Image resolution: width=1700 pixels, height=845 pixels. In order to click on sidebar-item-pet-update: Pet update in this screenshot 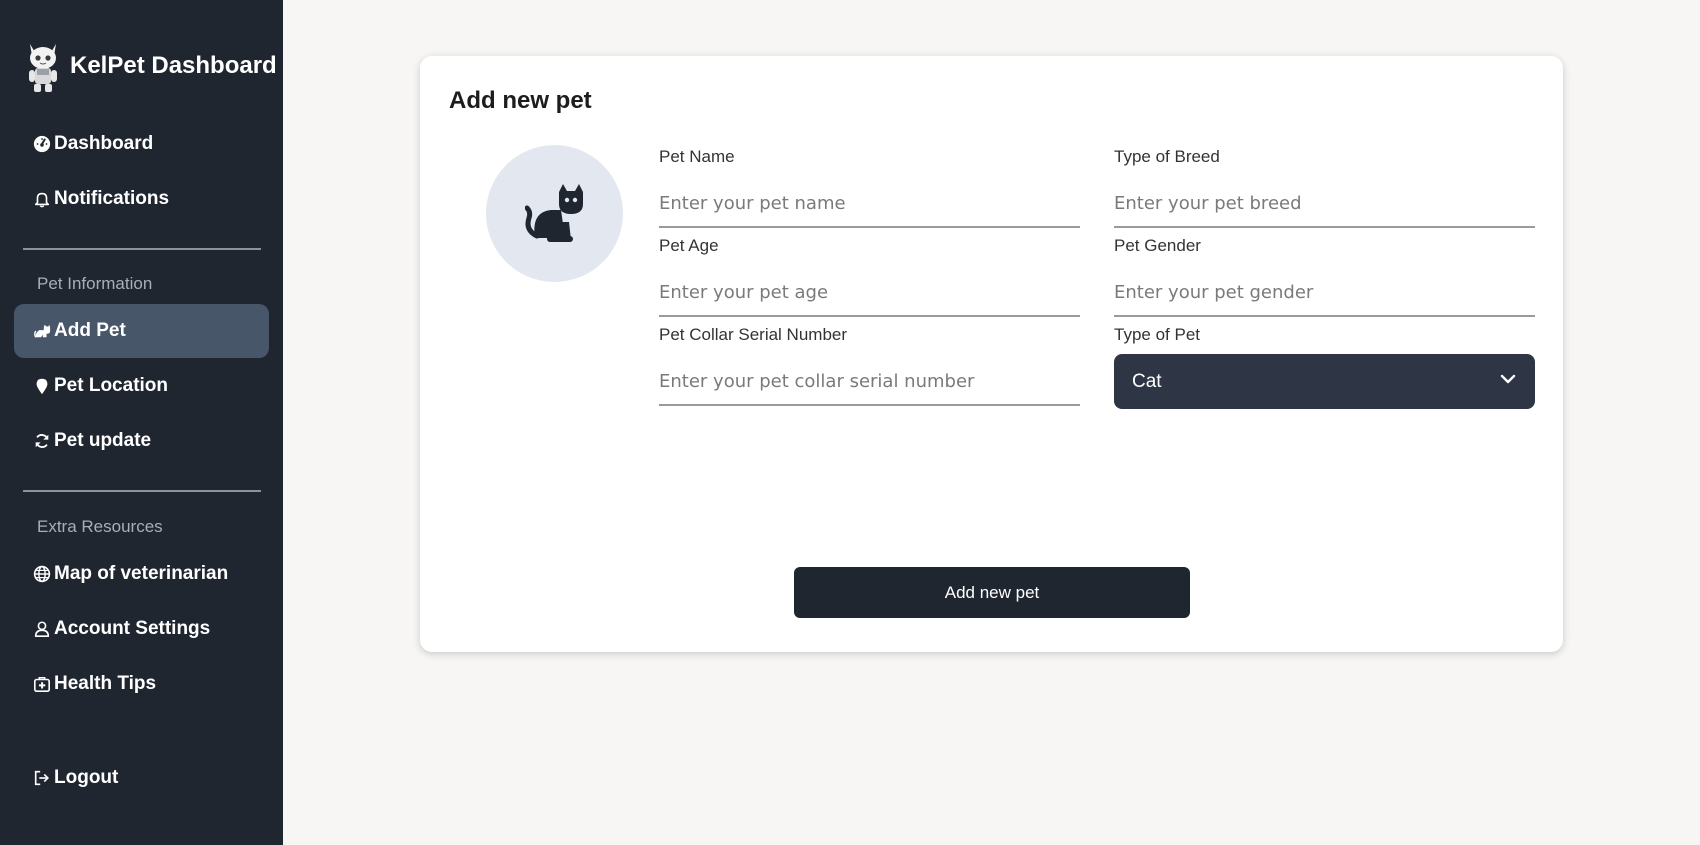, I will do `click(141, 441)`.